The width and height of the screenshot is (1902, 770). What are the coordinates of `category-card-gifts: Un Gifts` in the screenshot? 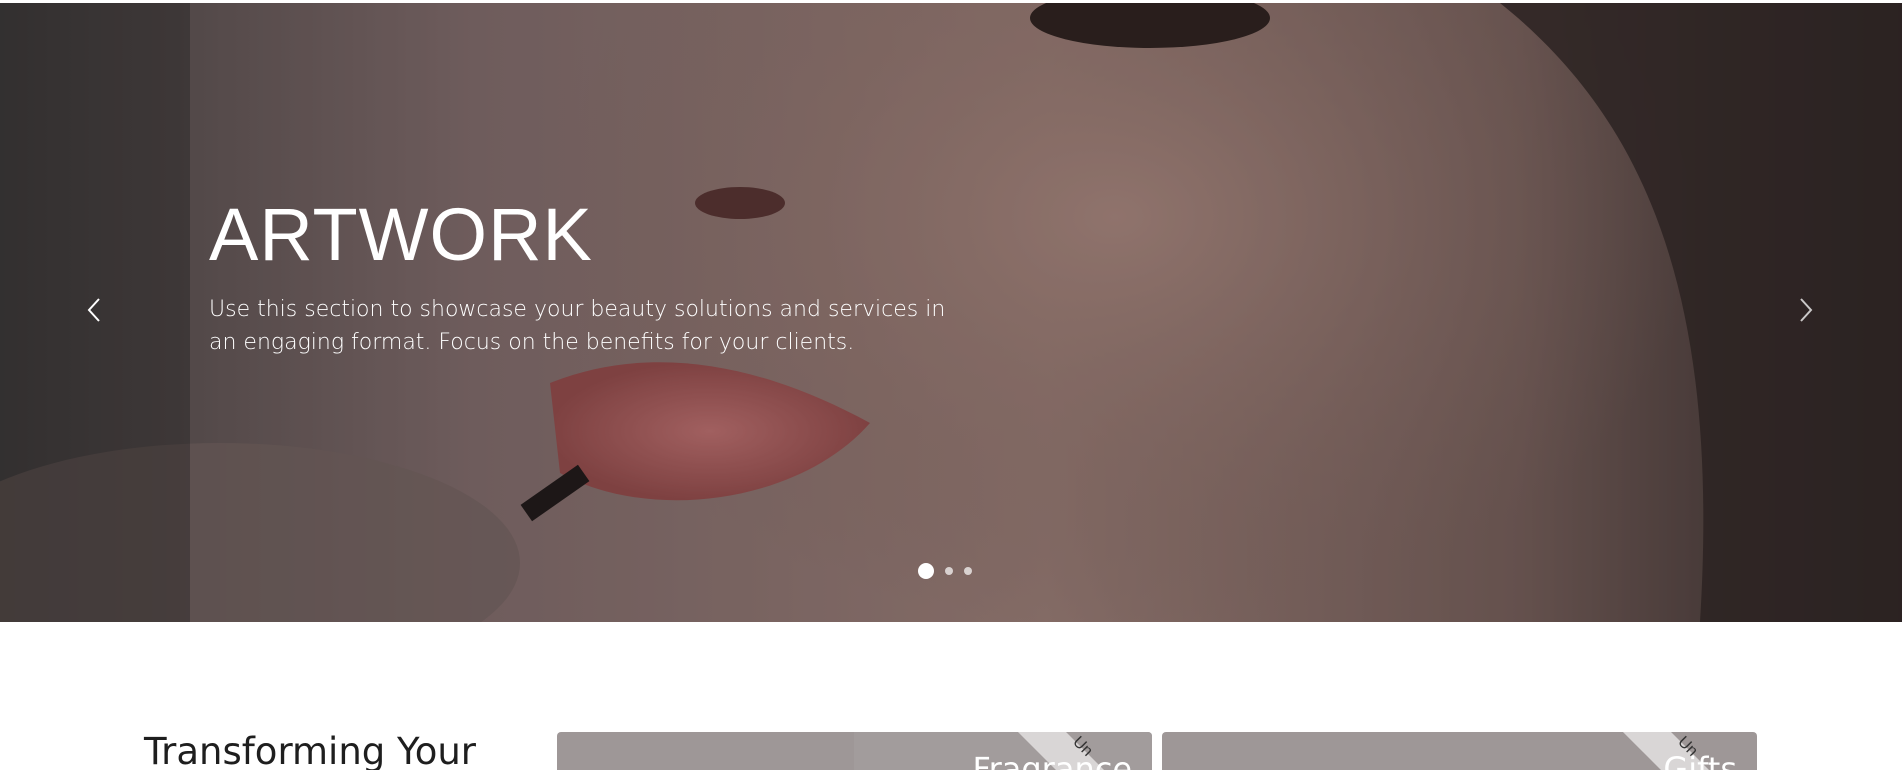 It's located at (1459, 751).